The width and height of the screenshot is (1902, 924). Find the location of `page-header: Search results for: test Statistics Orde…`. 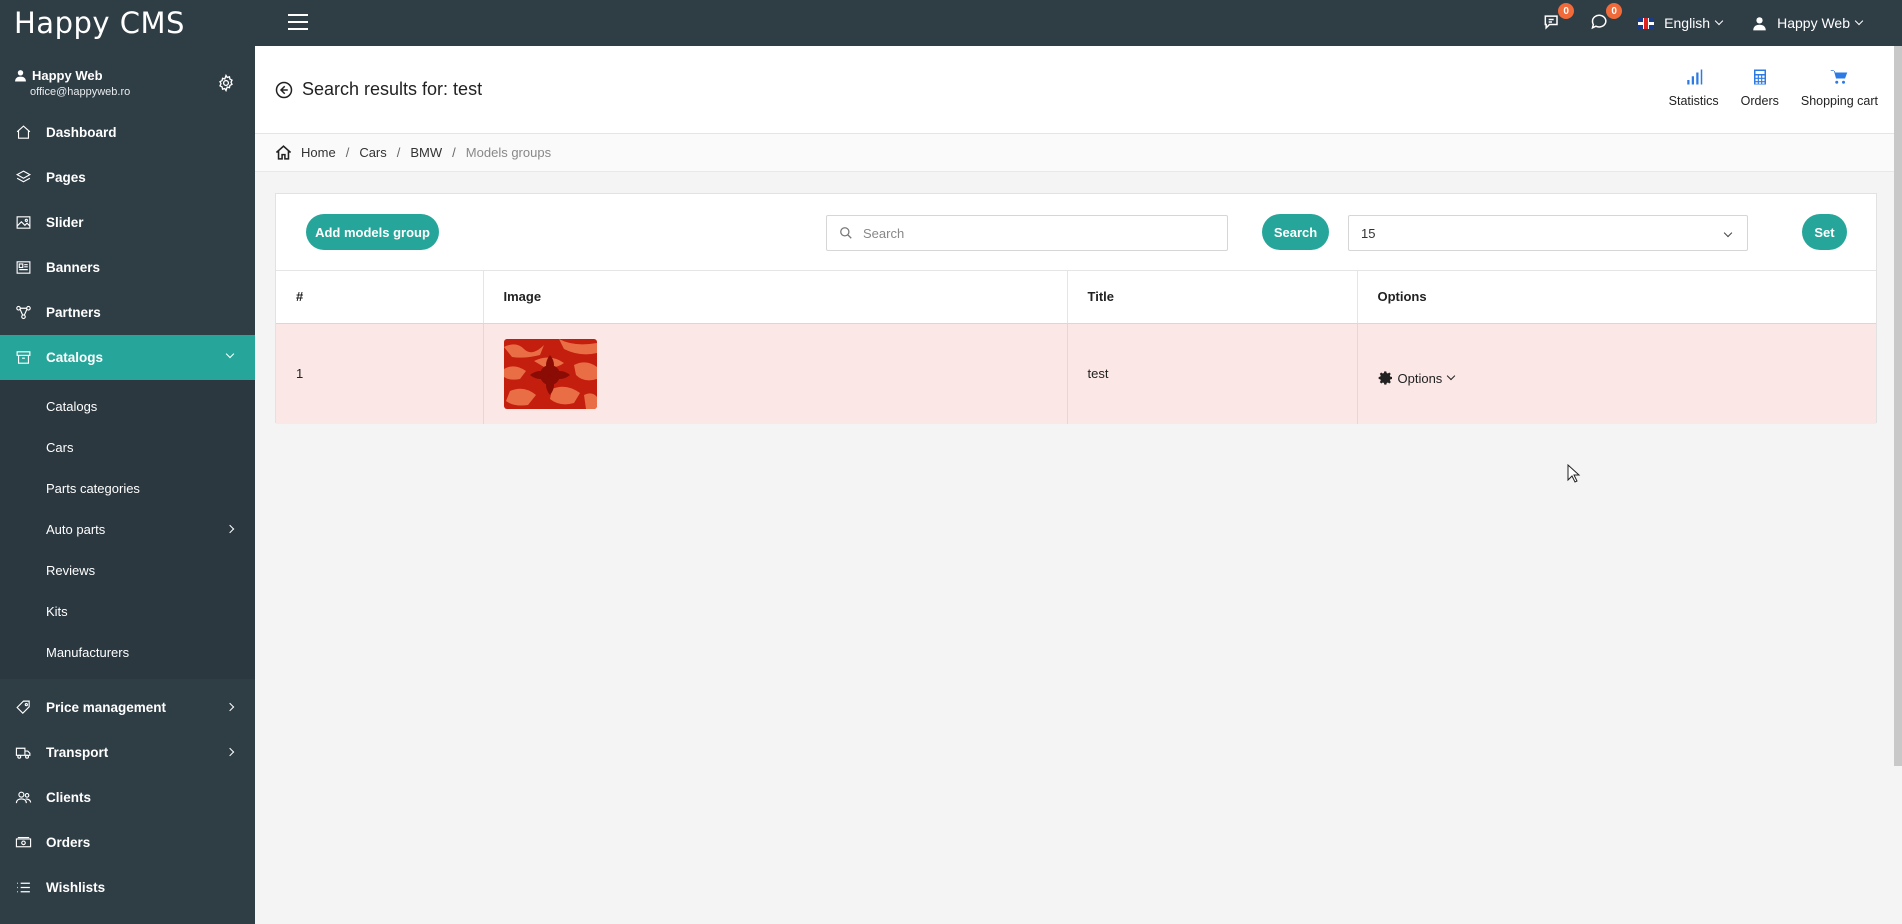

page-header: Search results for: test Statistics Orde… is located at coordinates (1078, 90).